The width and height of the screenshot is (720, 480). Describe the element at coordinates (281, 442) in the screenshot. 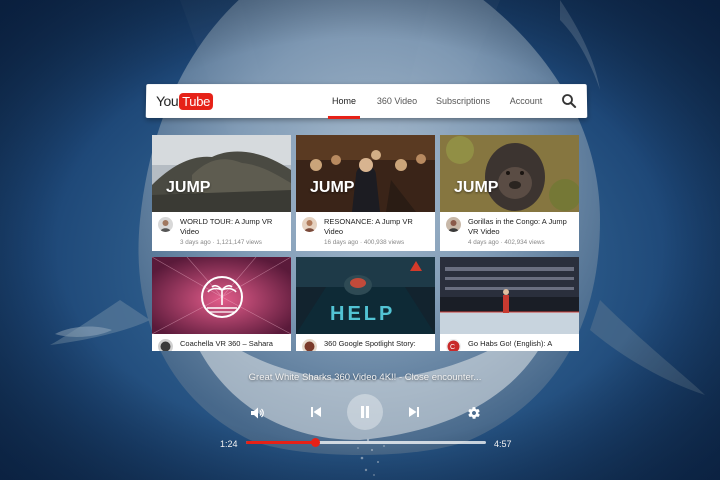

I see `progress-fill` at that location.